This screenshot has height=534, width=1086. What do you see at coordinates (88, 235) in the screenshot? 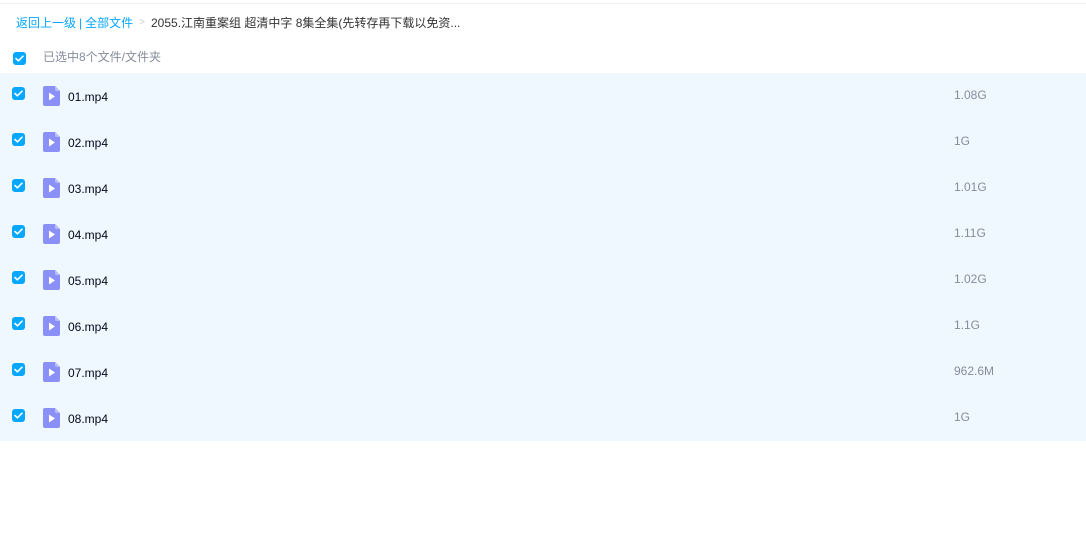
I see `file-name: 04.mp4` at bounding box center [88, 235].